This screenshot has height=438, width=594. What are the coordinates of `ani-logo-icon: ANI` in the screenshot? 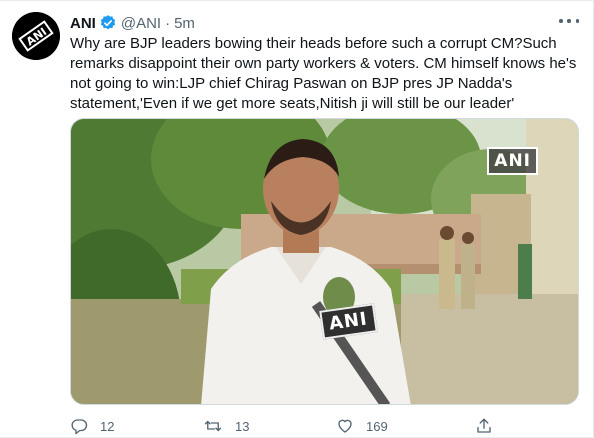 It's located at (36, 36).